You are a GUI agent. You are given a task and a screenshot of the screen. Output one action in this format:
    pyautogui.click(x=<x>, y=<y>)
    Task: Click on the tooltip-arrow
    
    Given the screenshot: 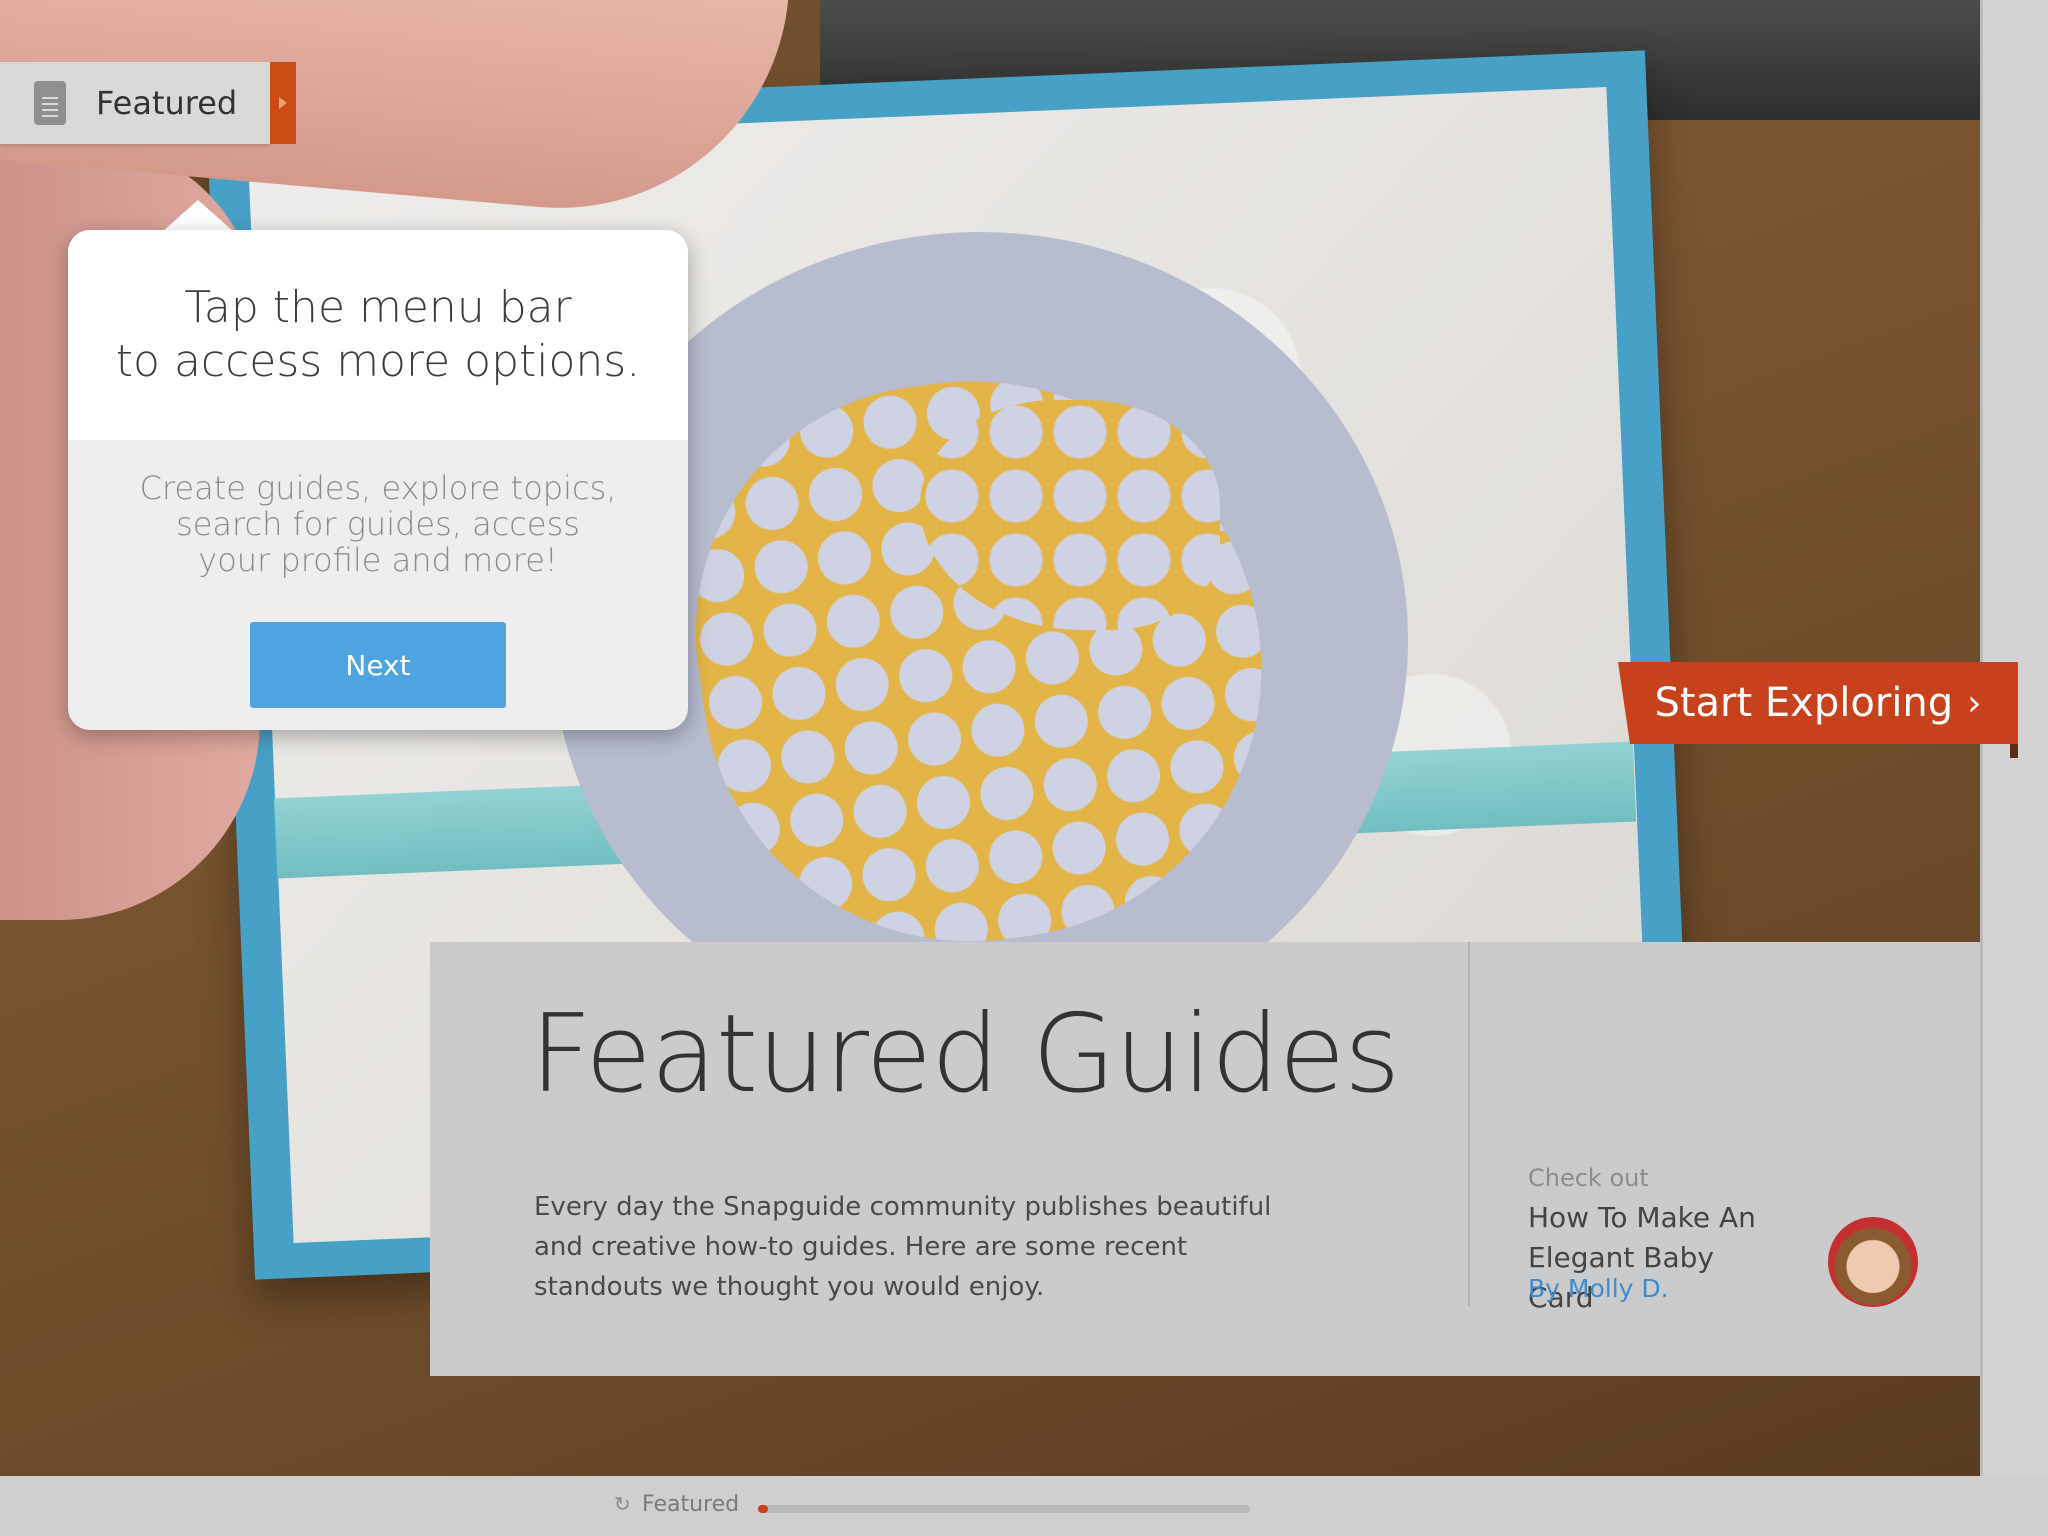 What is the action you would take?
    pyautogui.click(x=198, y=216)
    